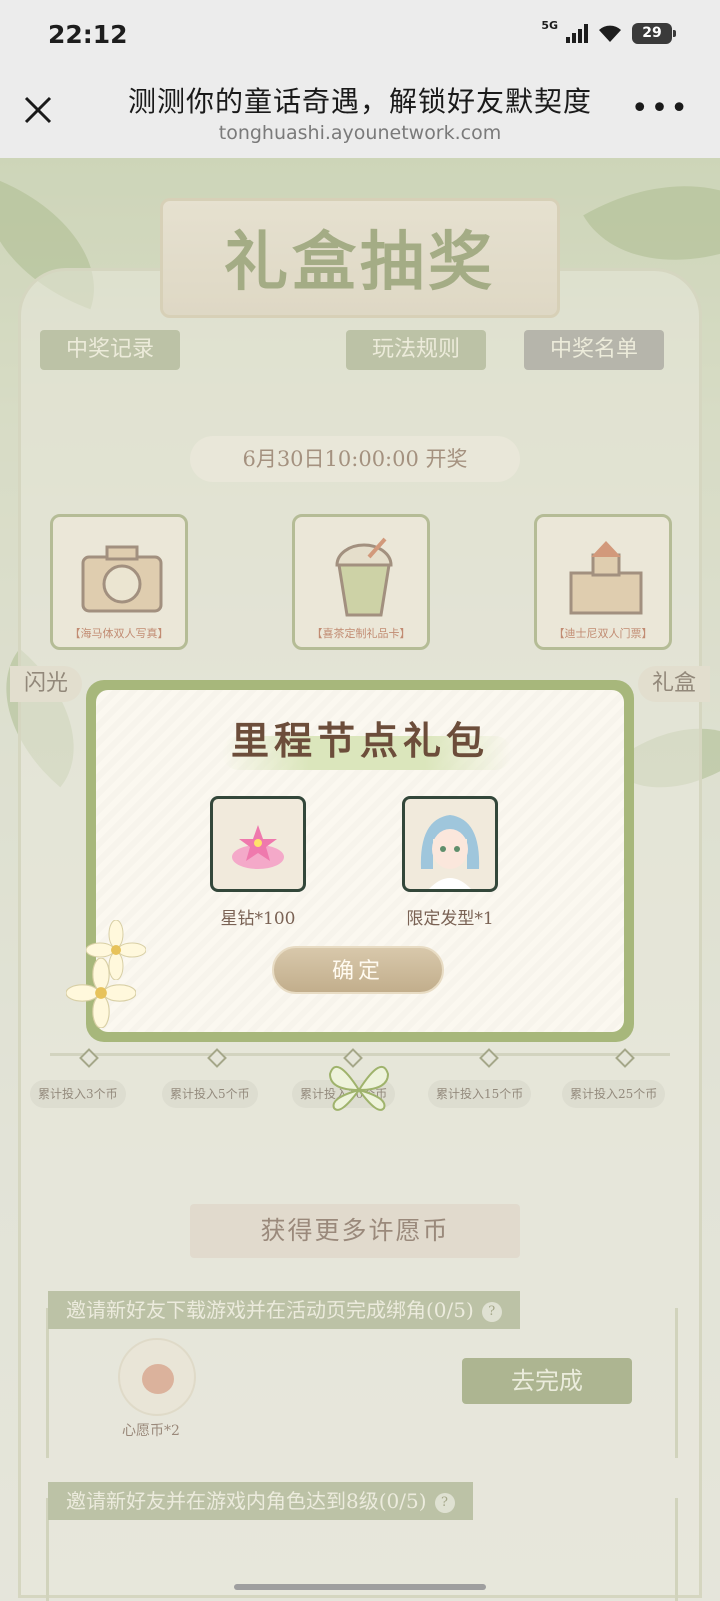  I want to click on page-title: 测测你的童话奇遇，解锁好友默契度, so click(359, 101).